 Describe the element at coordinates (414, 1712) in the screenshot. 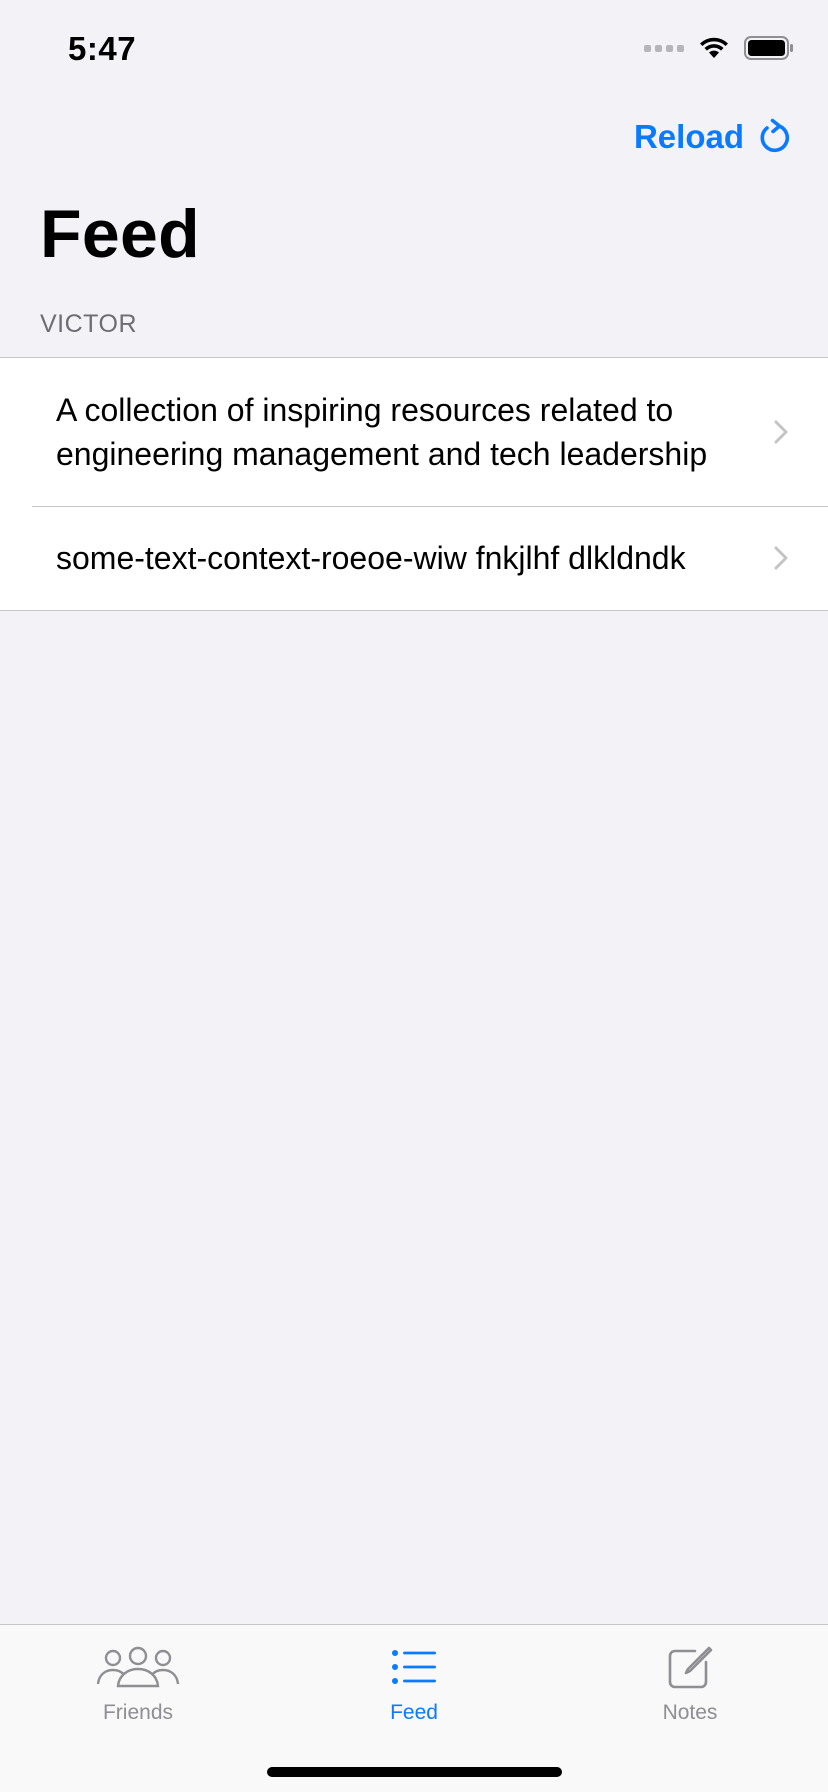

I see `tab-feed-label: Feed` at that location.